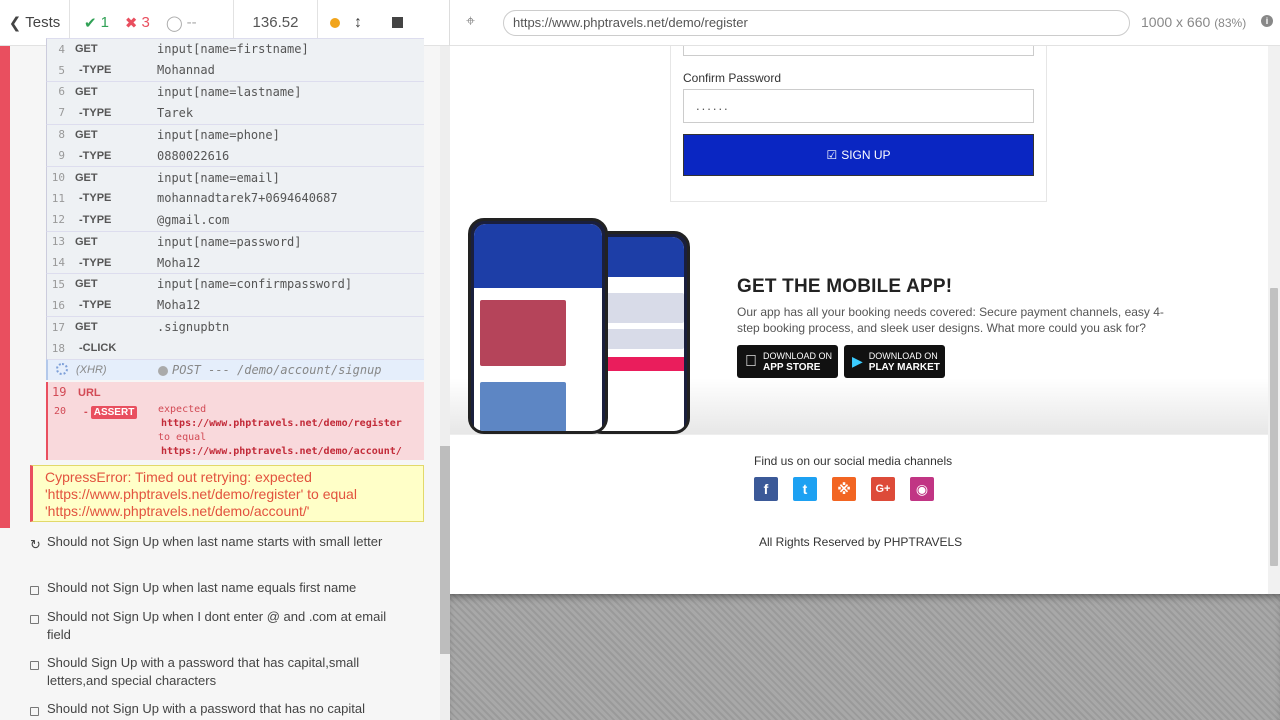  Describe the element at coordinates (182, 409) in the screenshot. I see `expected-label: expected` at that location.